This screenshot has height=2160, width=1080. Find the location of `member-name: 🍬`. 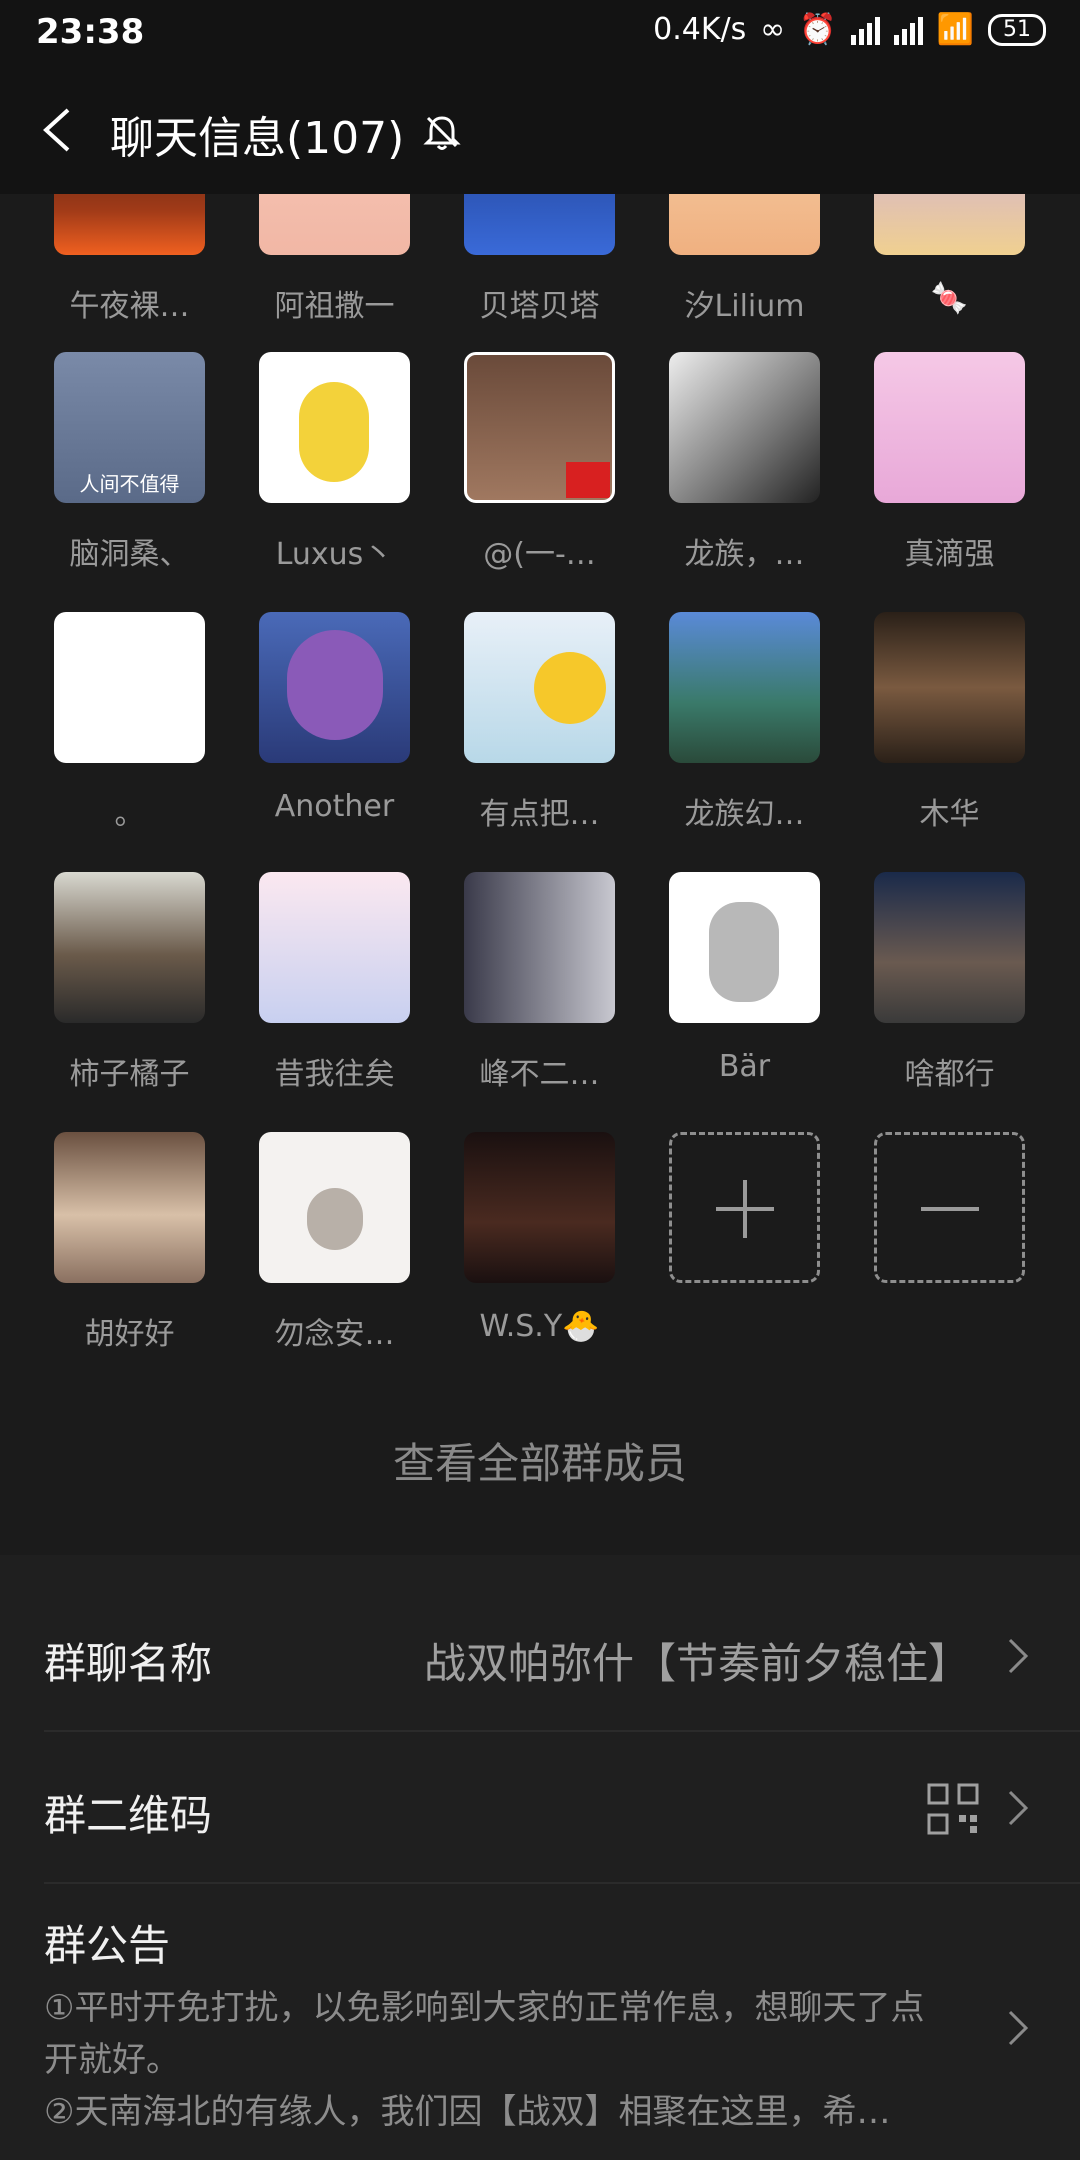

member-name: 🍬 is located at coordinates (949, 298).